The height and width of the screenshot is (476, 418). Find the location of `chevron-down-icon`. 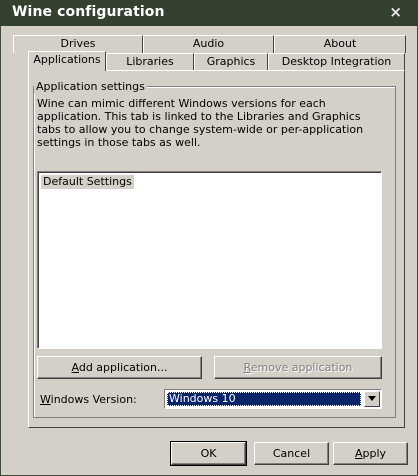

chevron-down-icon is located at coordinates (372, 398).